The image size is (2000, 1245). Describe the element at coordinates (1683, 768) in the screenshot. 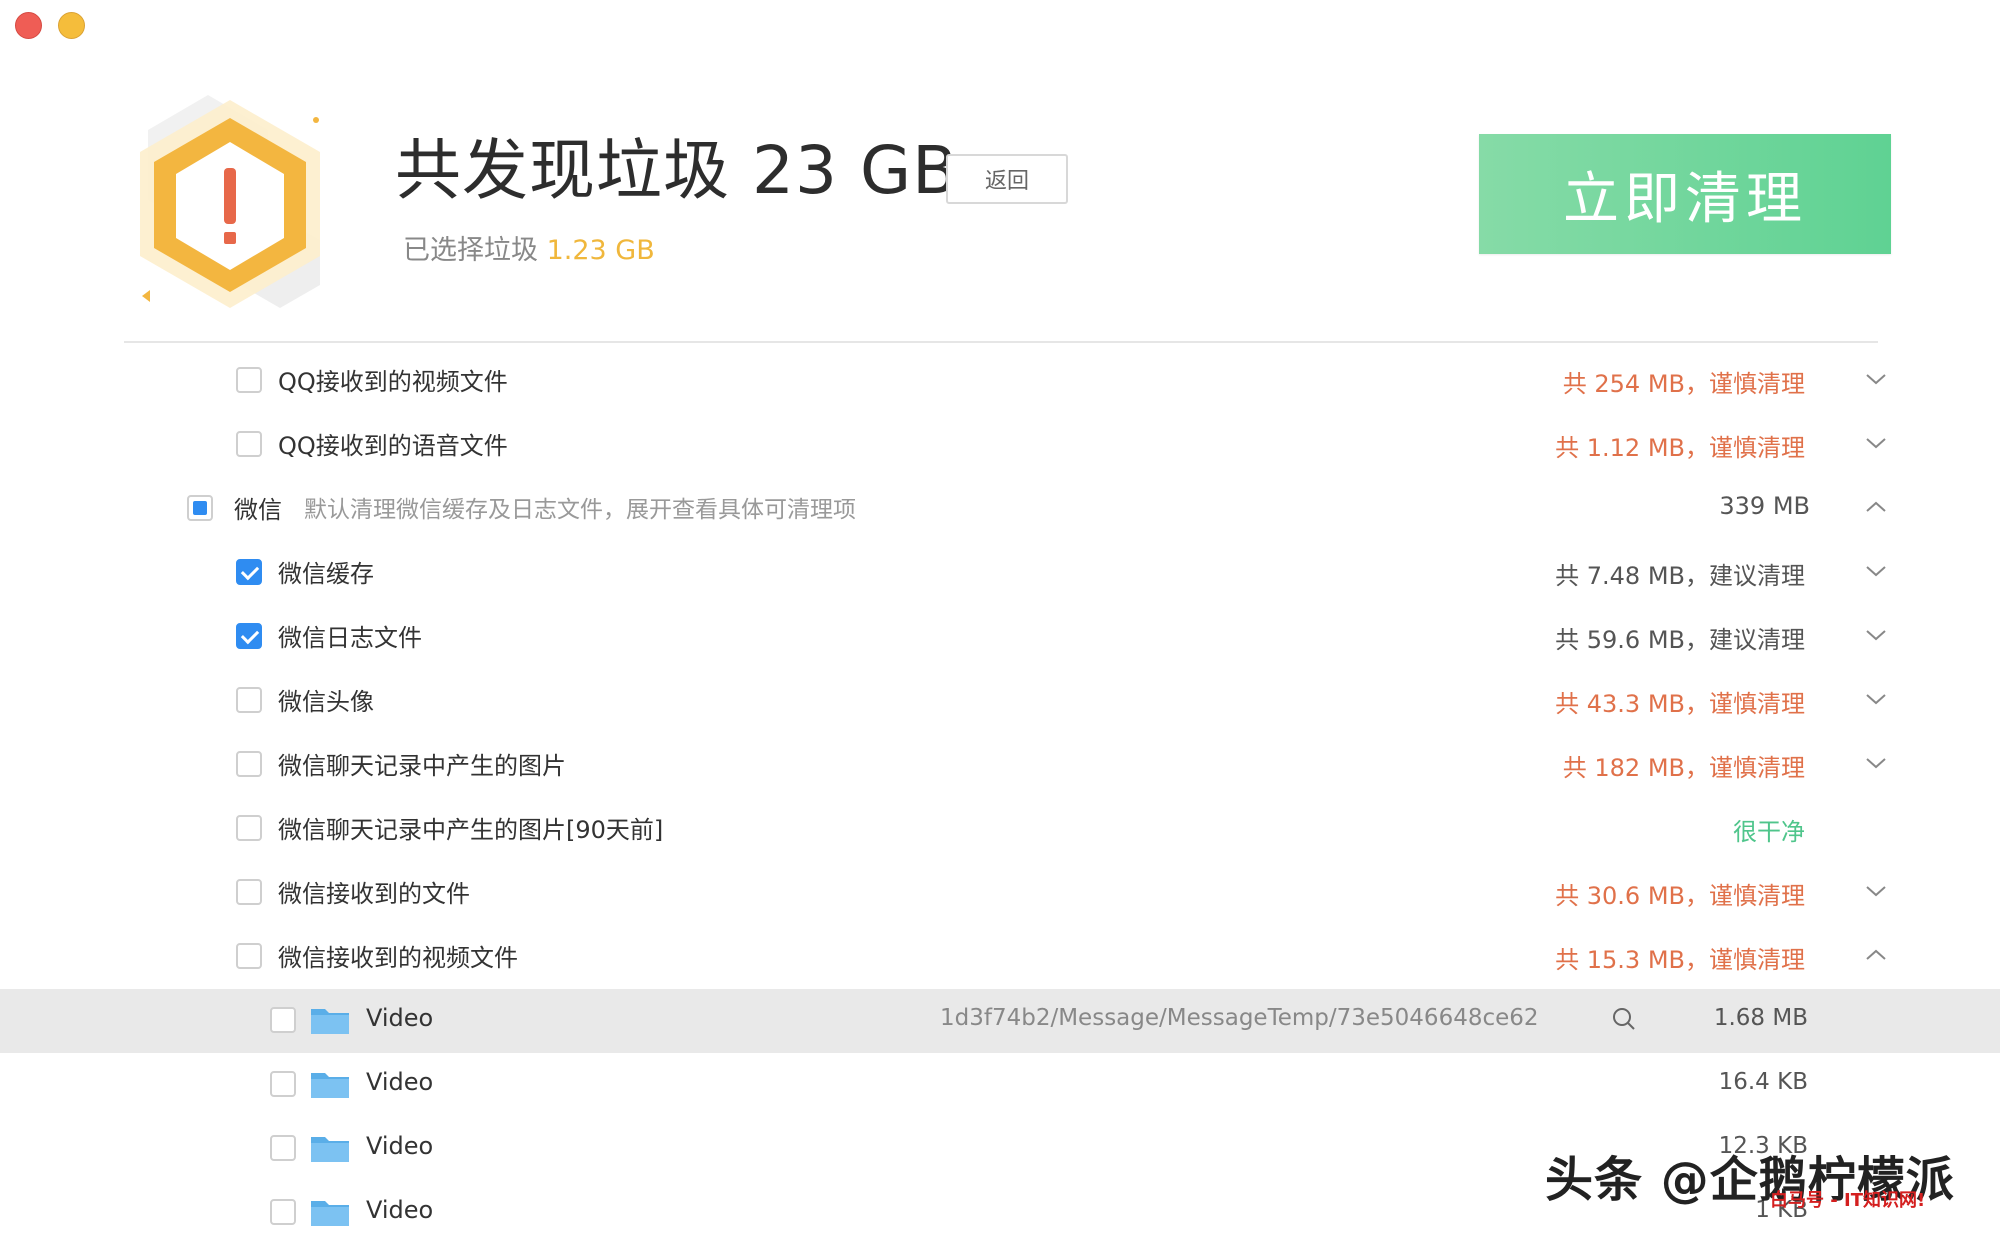

I see `item-status: 共 182 MB，谨慎清理` at that location.